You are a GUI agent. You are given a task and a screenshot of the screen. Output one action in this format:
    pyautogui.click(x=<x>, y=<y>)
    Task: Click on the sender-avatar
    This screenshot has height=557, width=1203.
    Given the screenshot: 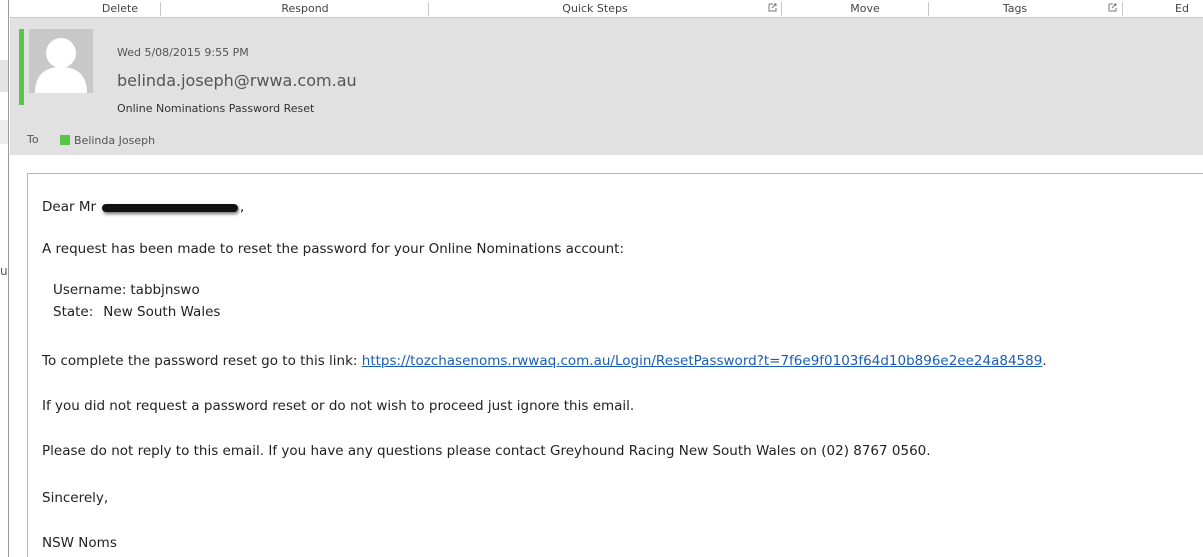 What is the action you would take?
    pyautogui.click(x=61, y=61)
    